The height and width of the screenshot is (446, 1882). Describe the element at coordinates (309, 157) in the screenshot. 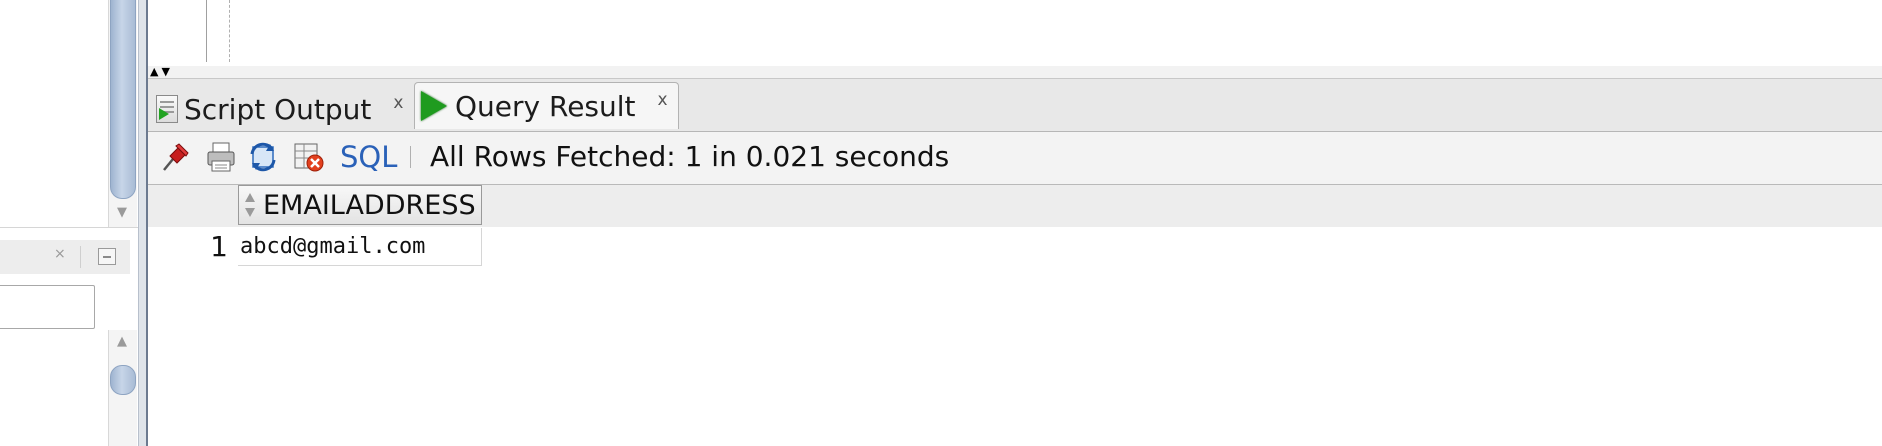

I see `cancel-query-icon` at that location.